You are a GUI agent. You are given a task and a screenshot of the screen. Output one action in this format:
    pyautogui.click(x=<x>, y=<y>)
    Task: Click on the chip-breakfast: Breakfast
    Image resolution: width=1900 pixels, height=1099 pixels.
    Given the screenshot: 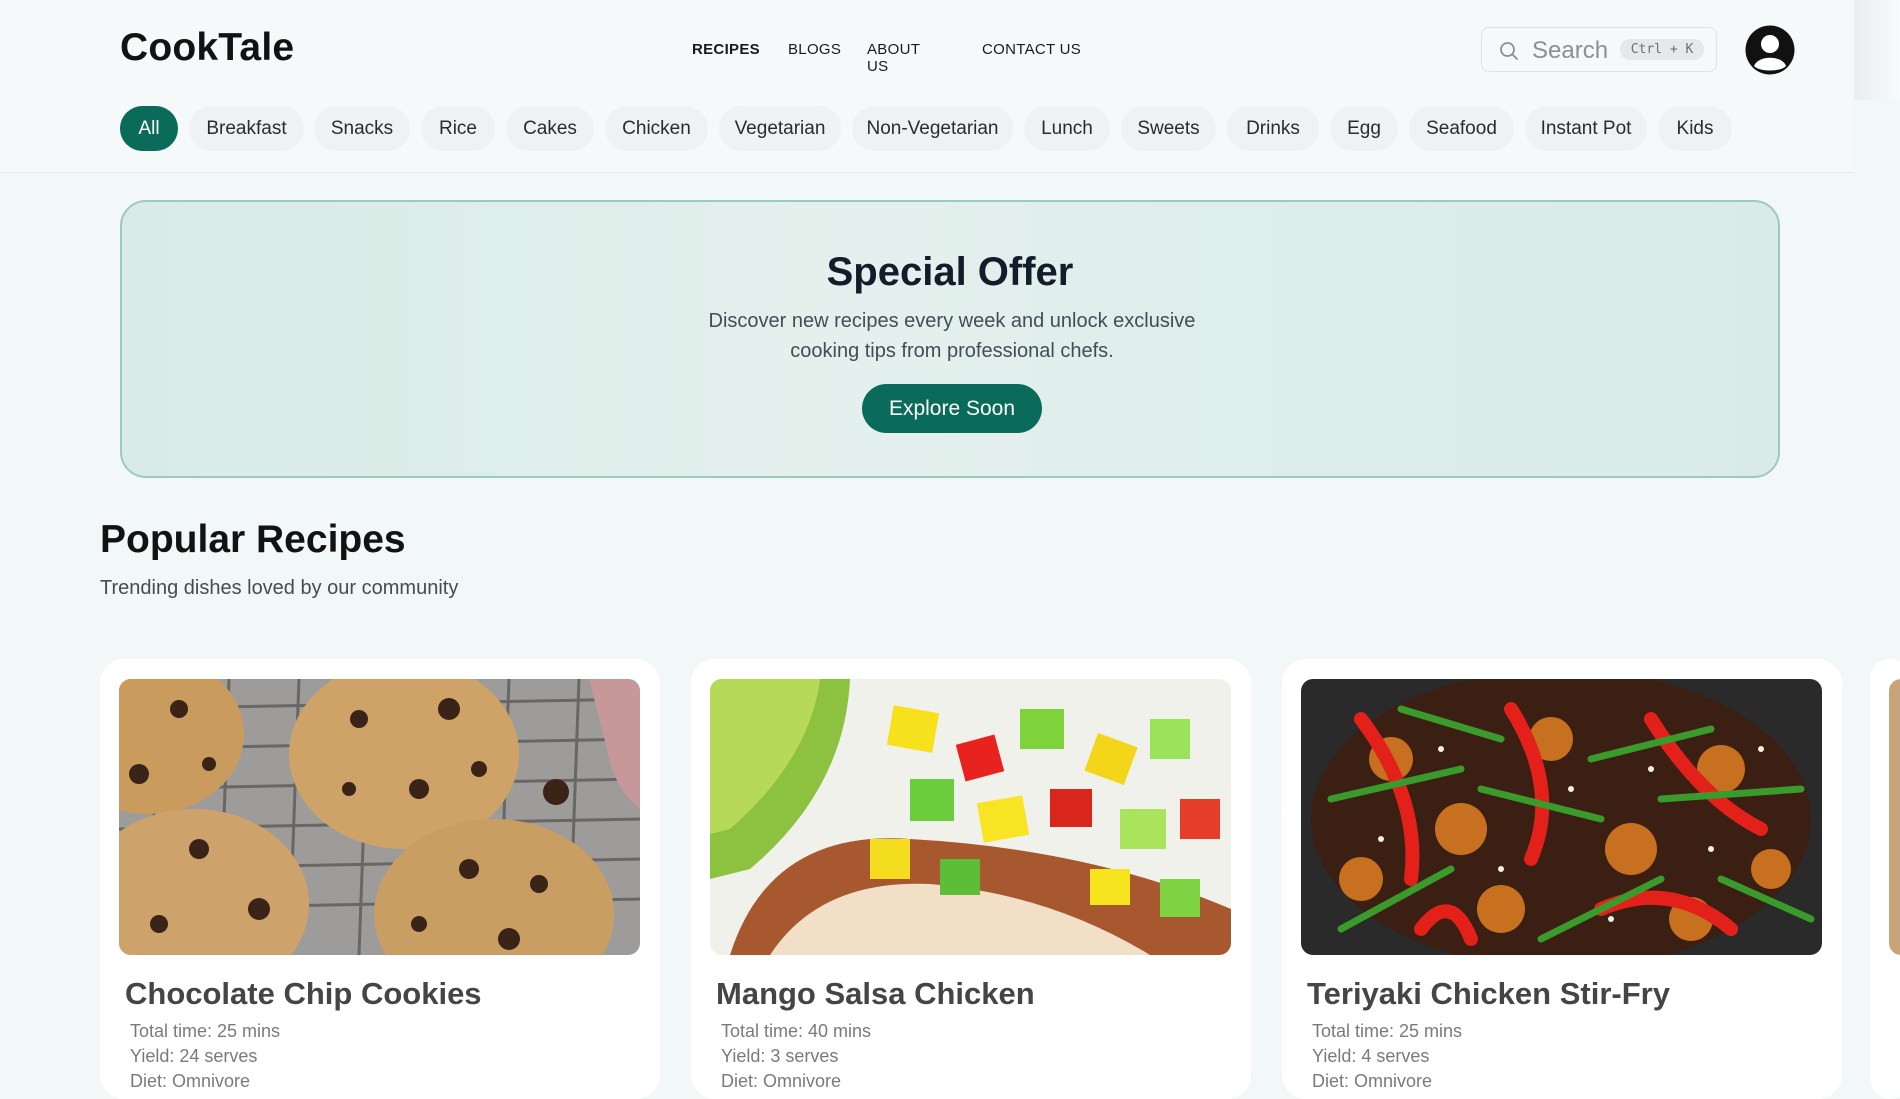 What is the action you would take?
    pyautogui.click(x=246, y=128)
    